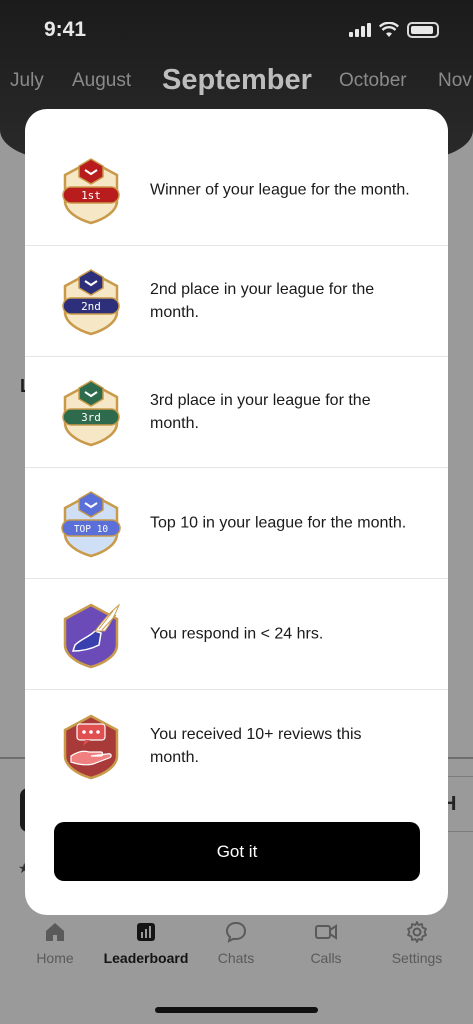  I want to click on tab-label: Chats, so click(236, 958).